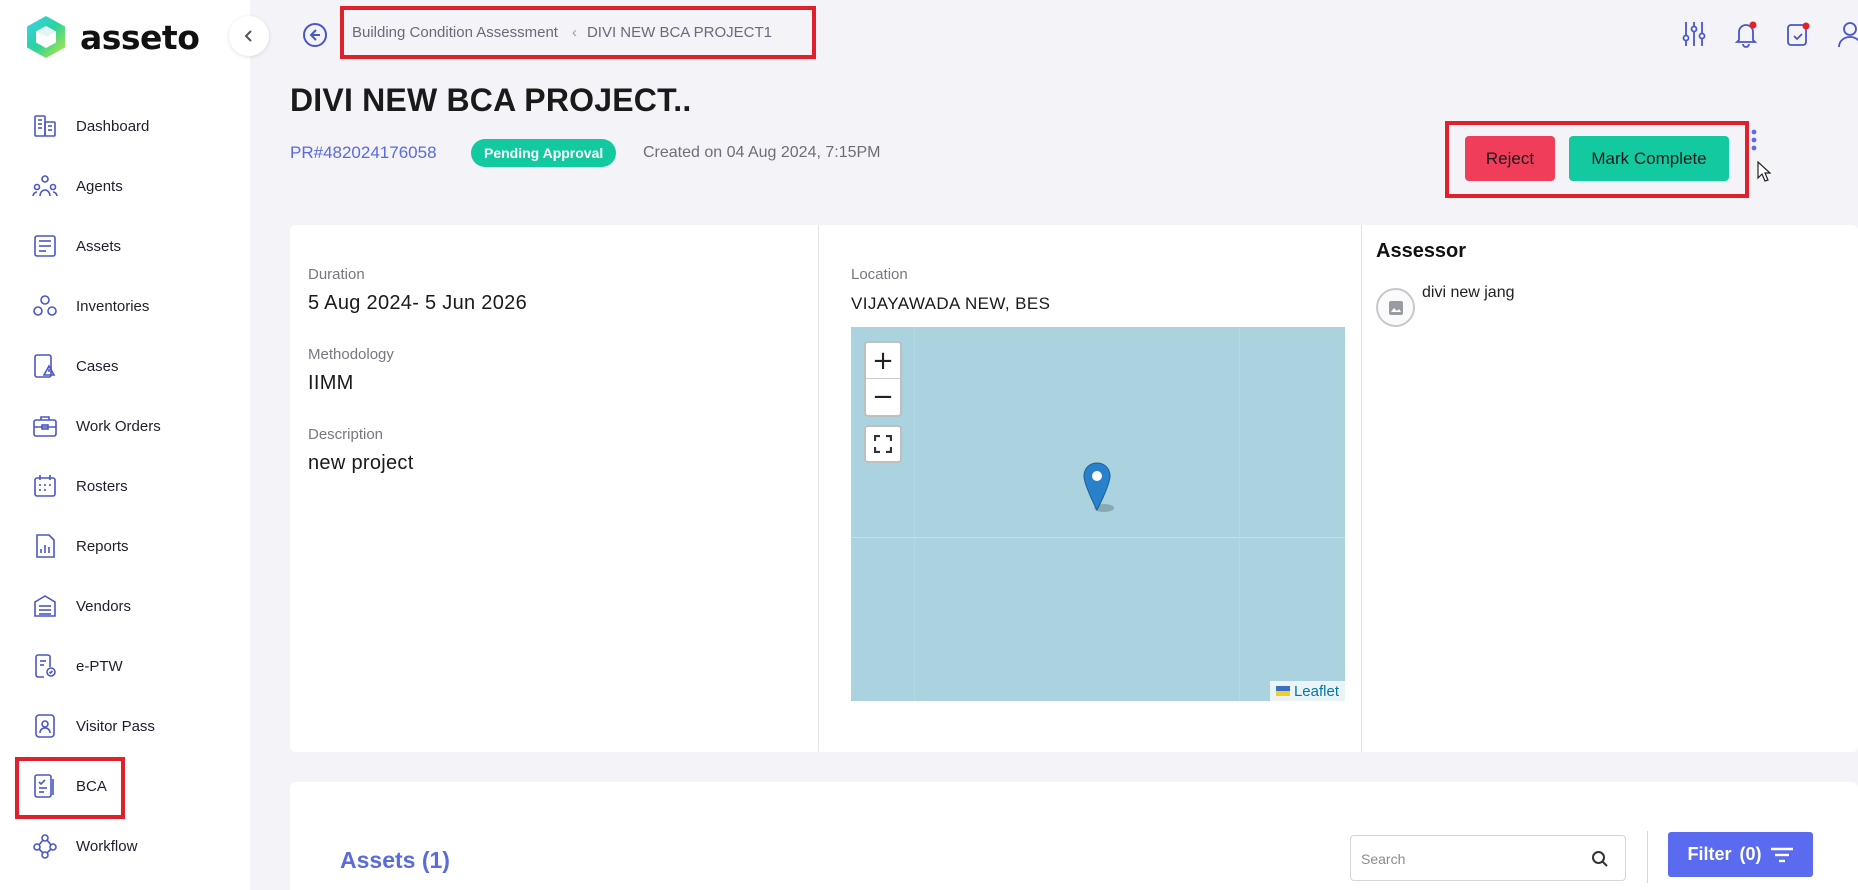 This screenshot has width=1858, height=890. What do you see at coordinates (491, 100) in the screenshot?
I see `page-title: DIVI NEW BCA PROJECT..` at bounding box center [491, 100].